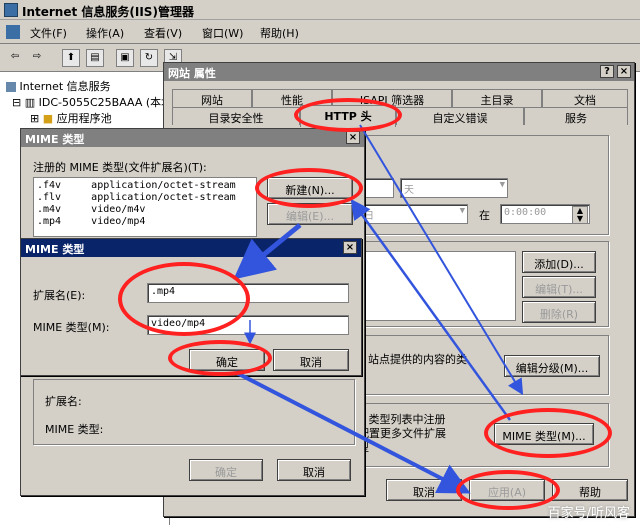 The width and height of the screenshot is (640, 525). Describe the element at coordinates (220, 358) in the screenshot. I see `highlight-ok-button` at that location.